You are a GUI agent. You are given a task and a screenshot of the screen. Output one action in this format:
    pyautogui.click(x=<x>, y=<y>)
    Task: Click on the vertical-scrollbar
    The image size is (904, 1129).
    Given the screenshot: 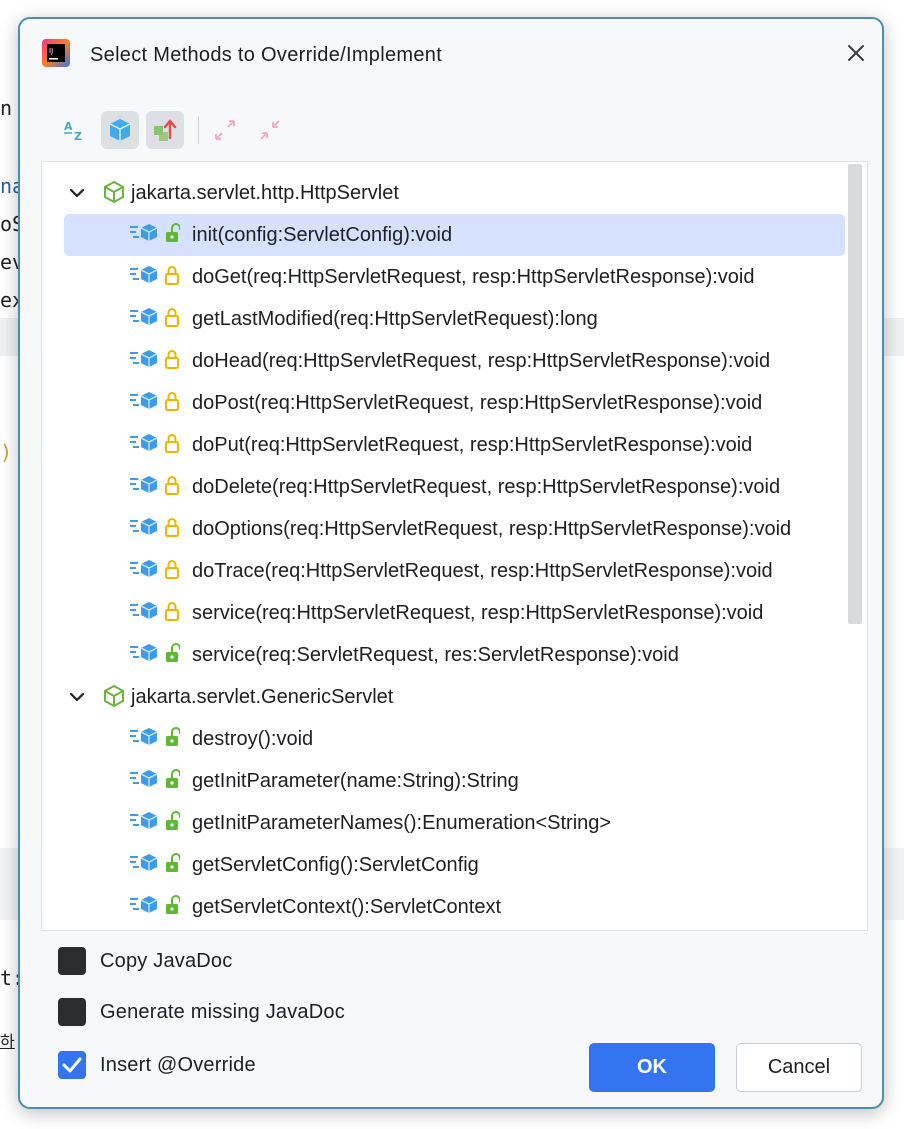 What is the action you would take?
    pyautogui.click(x=855, y=394)
    